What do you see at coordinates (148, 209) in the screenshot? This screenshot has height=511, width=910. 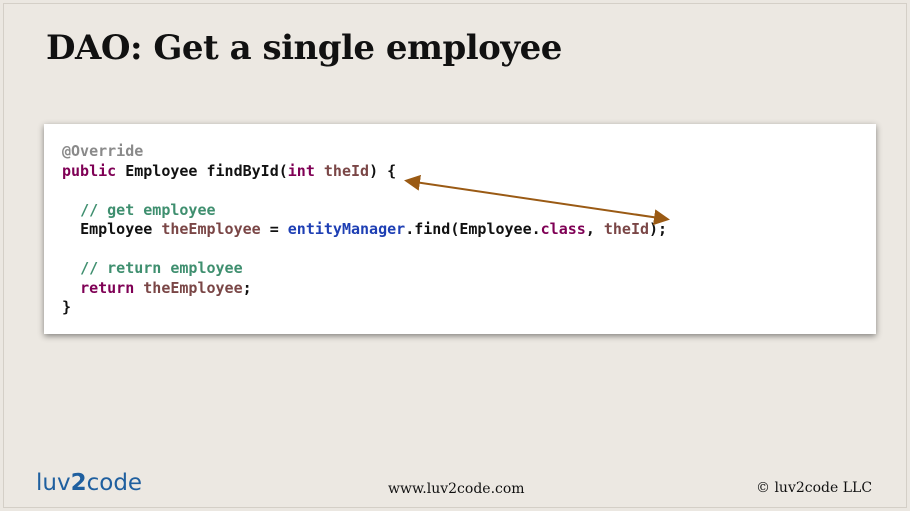 I see `code-comment: // get employee` at bounding box center [148, 209].